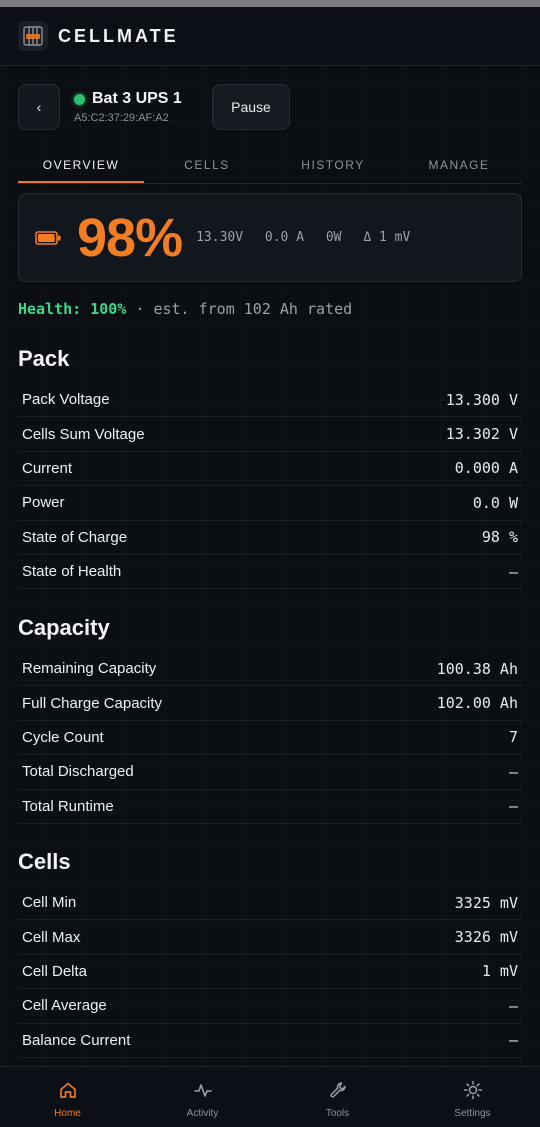 The width and height of the screenshot is (540, 1127). Describe the element at coordinates (486, 902) in the screenshot. I see `row-value: 3325 mV` at that location.